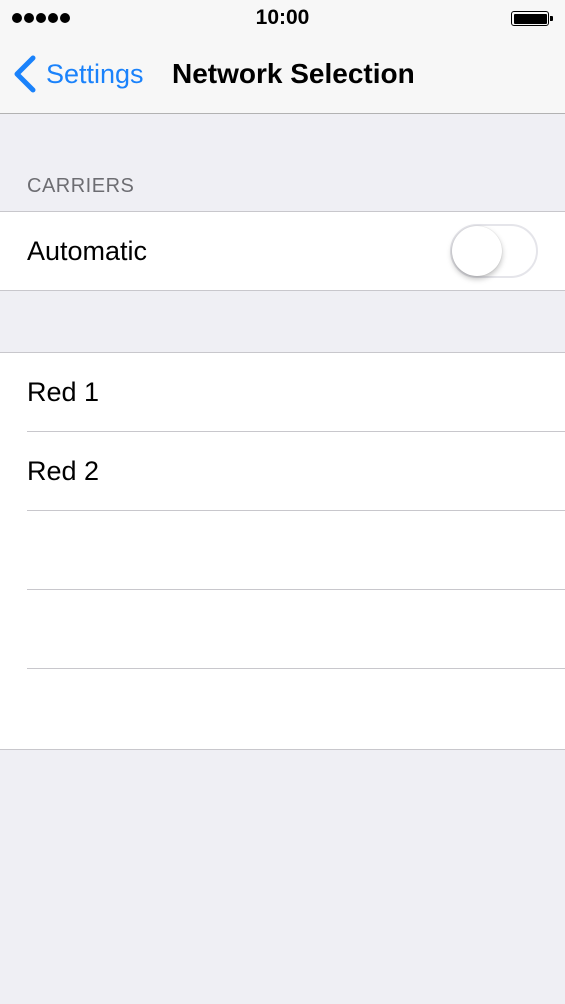 This screenshot has width=565, height=1004. I want to click on page-title: Network Selection, so click(293, 73).